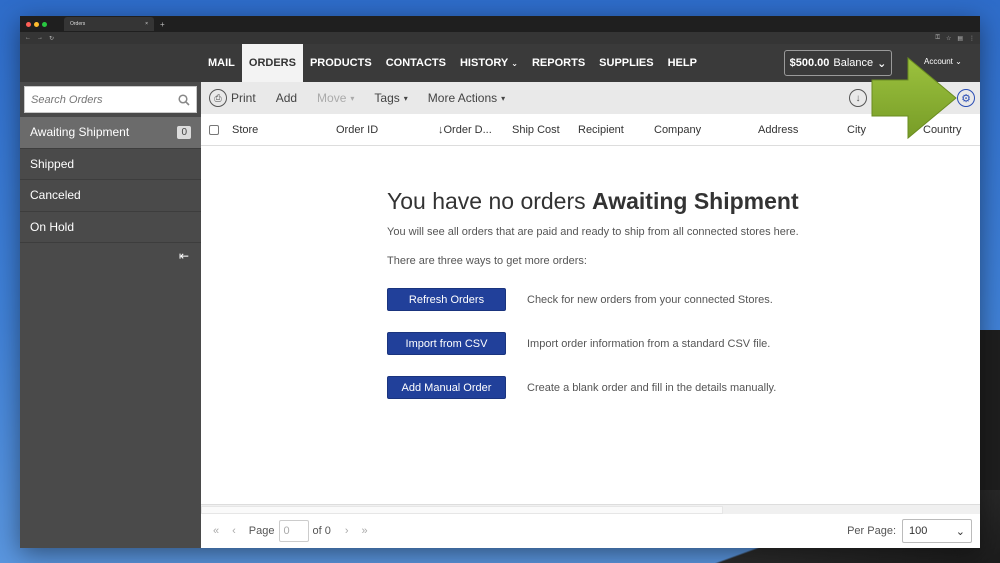 Image resolution: width=1000 pixels, height=563 pixels. What do you see at coordinates (960, 531) in the screenshot?
I see `chevron-down-icon: ⌄` at bounding box center [960, 531].